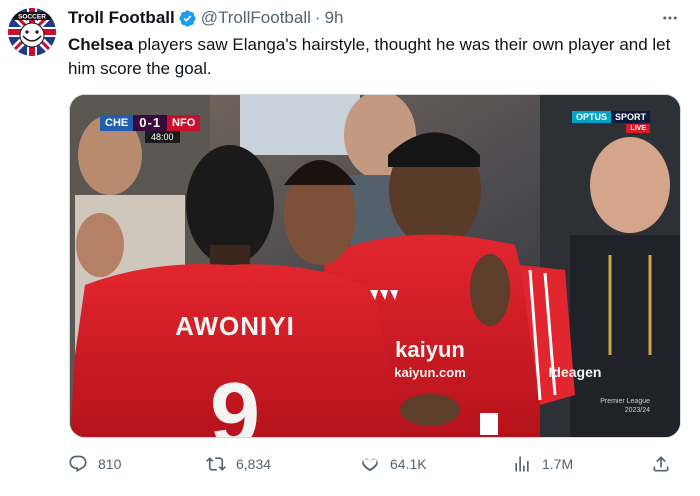 The height and width of the screenshot is (496, 700). Describe the element at coordinates (558, 464) in the screenshot. I see `view-count: 1.7M` at that location.